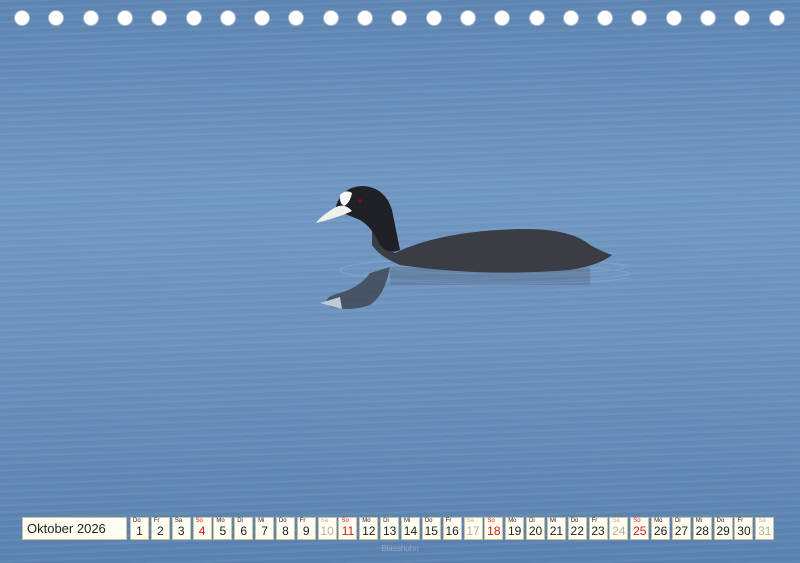 The image size is (800, 563). What do you see at coordinates (369, 531) in the screenshot?
I see `day-number: 12` at bounding box center [369, 531].